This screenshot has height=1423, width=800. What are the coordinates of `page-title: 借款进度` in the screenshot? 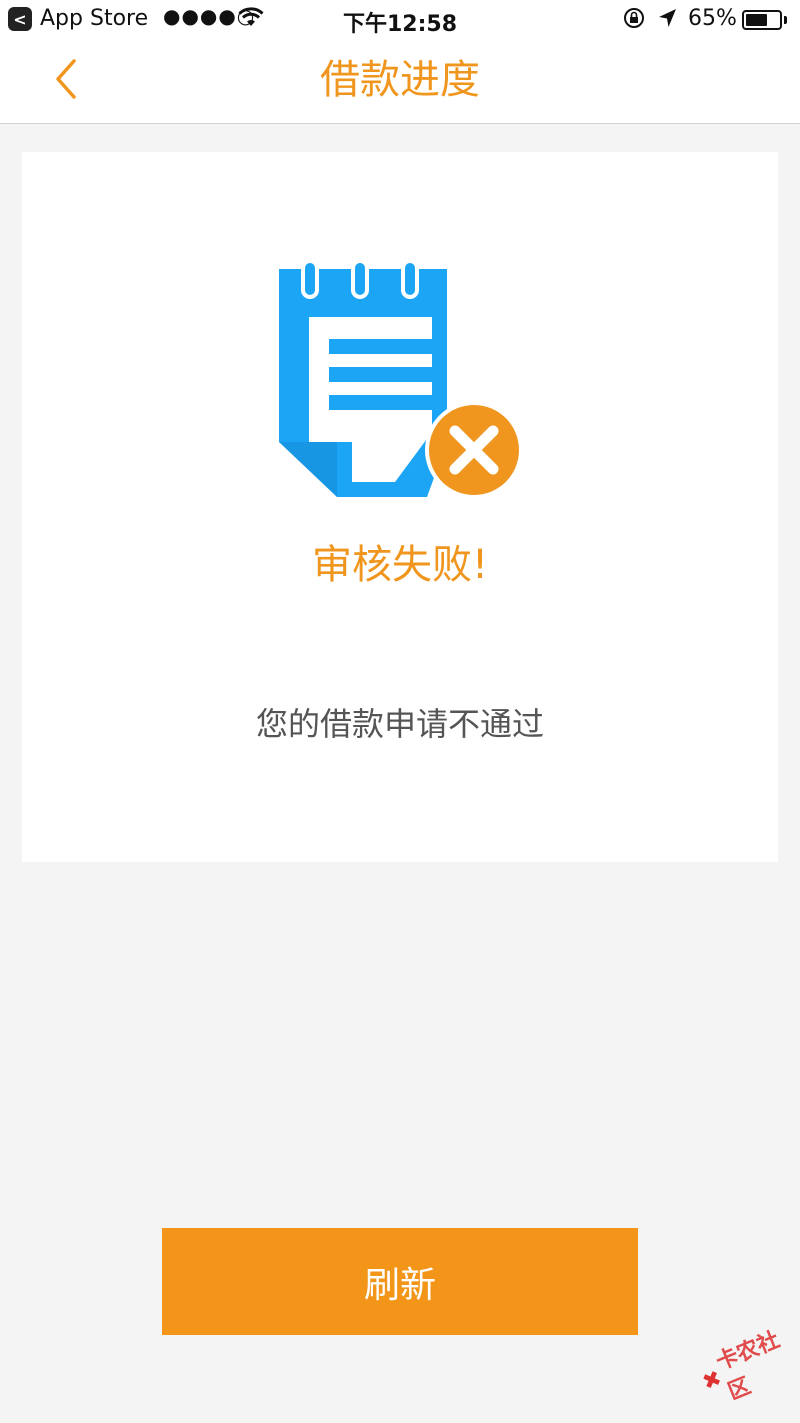 It's located at (400, 80).